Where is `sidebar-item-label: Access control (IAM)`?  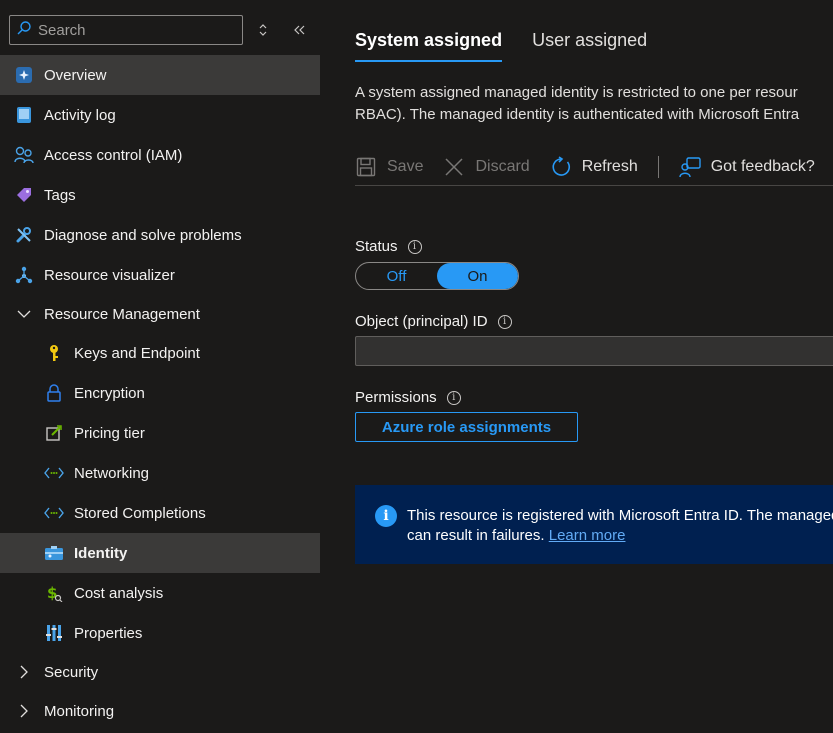
sidebar-item-label: Access control (IAM) is located at coordinates (113, 155).